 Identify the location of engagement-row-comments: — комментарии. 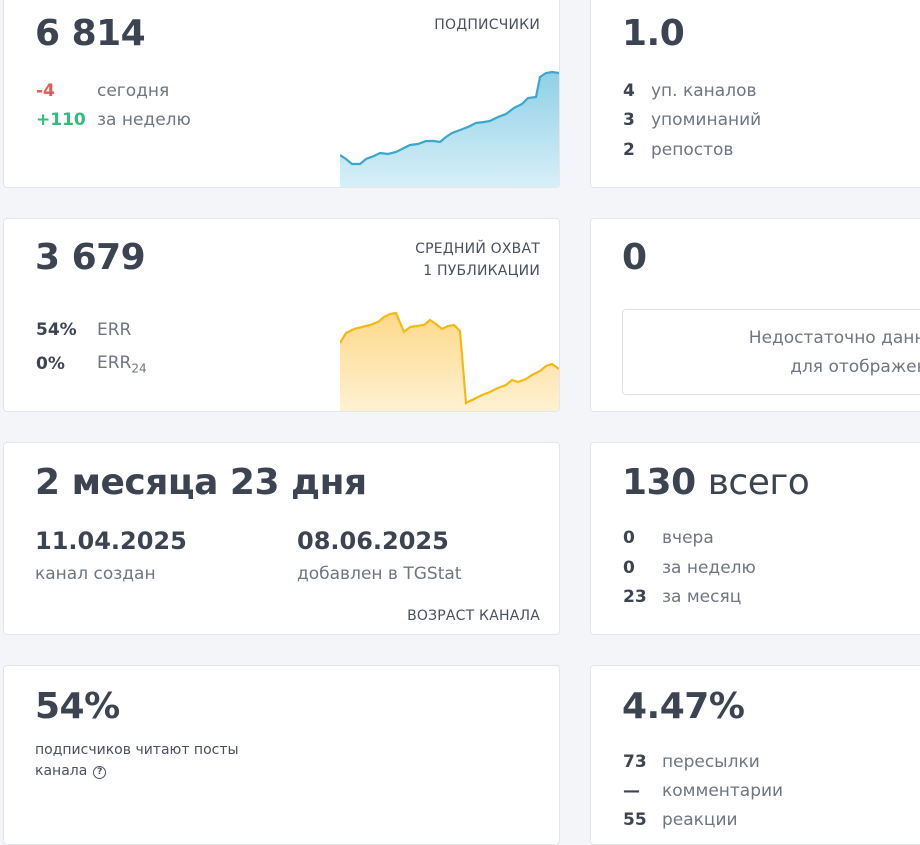
(703, 791).